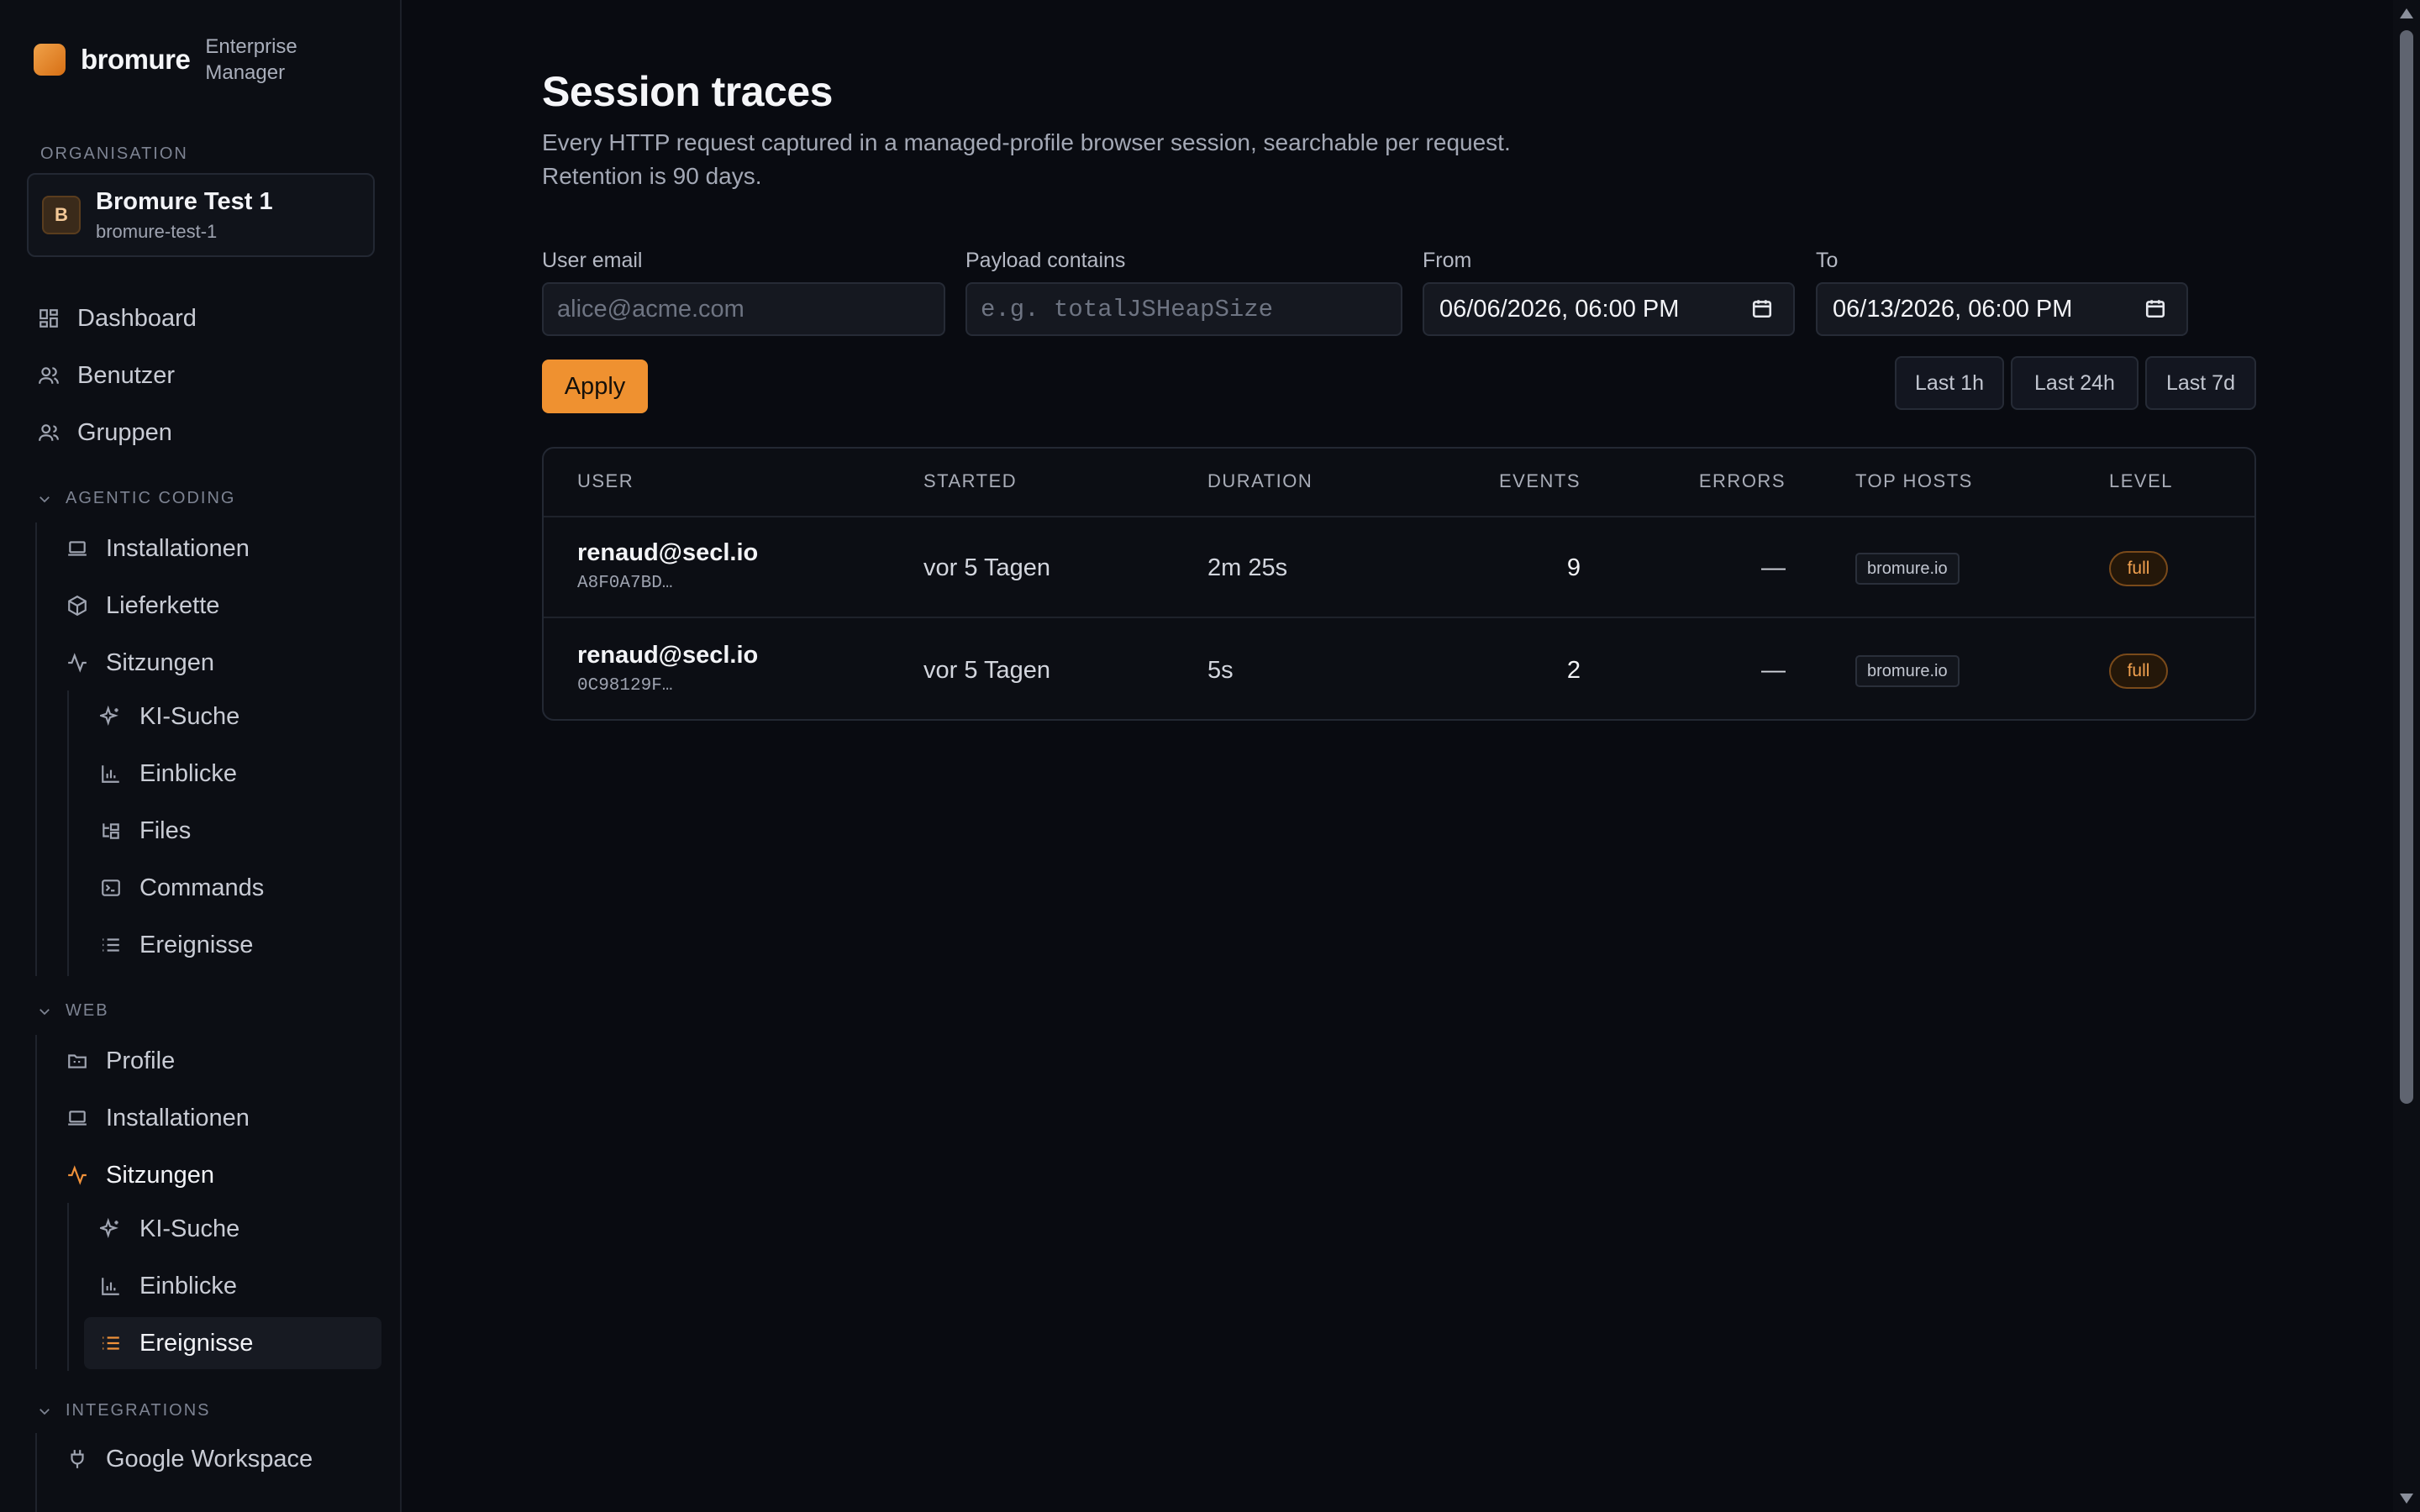 This screenshot has height=1512, width=2420. I want to click on sidebar-item-dashboard: Dashboard, so click(117, 318).